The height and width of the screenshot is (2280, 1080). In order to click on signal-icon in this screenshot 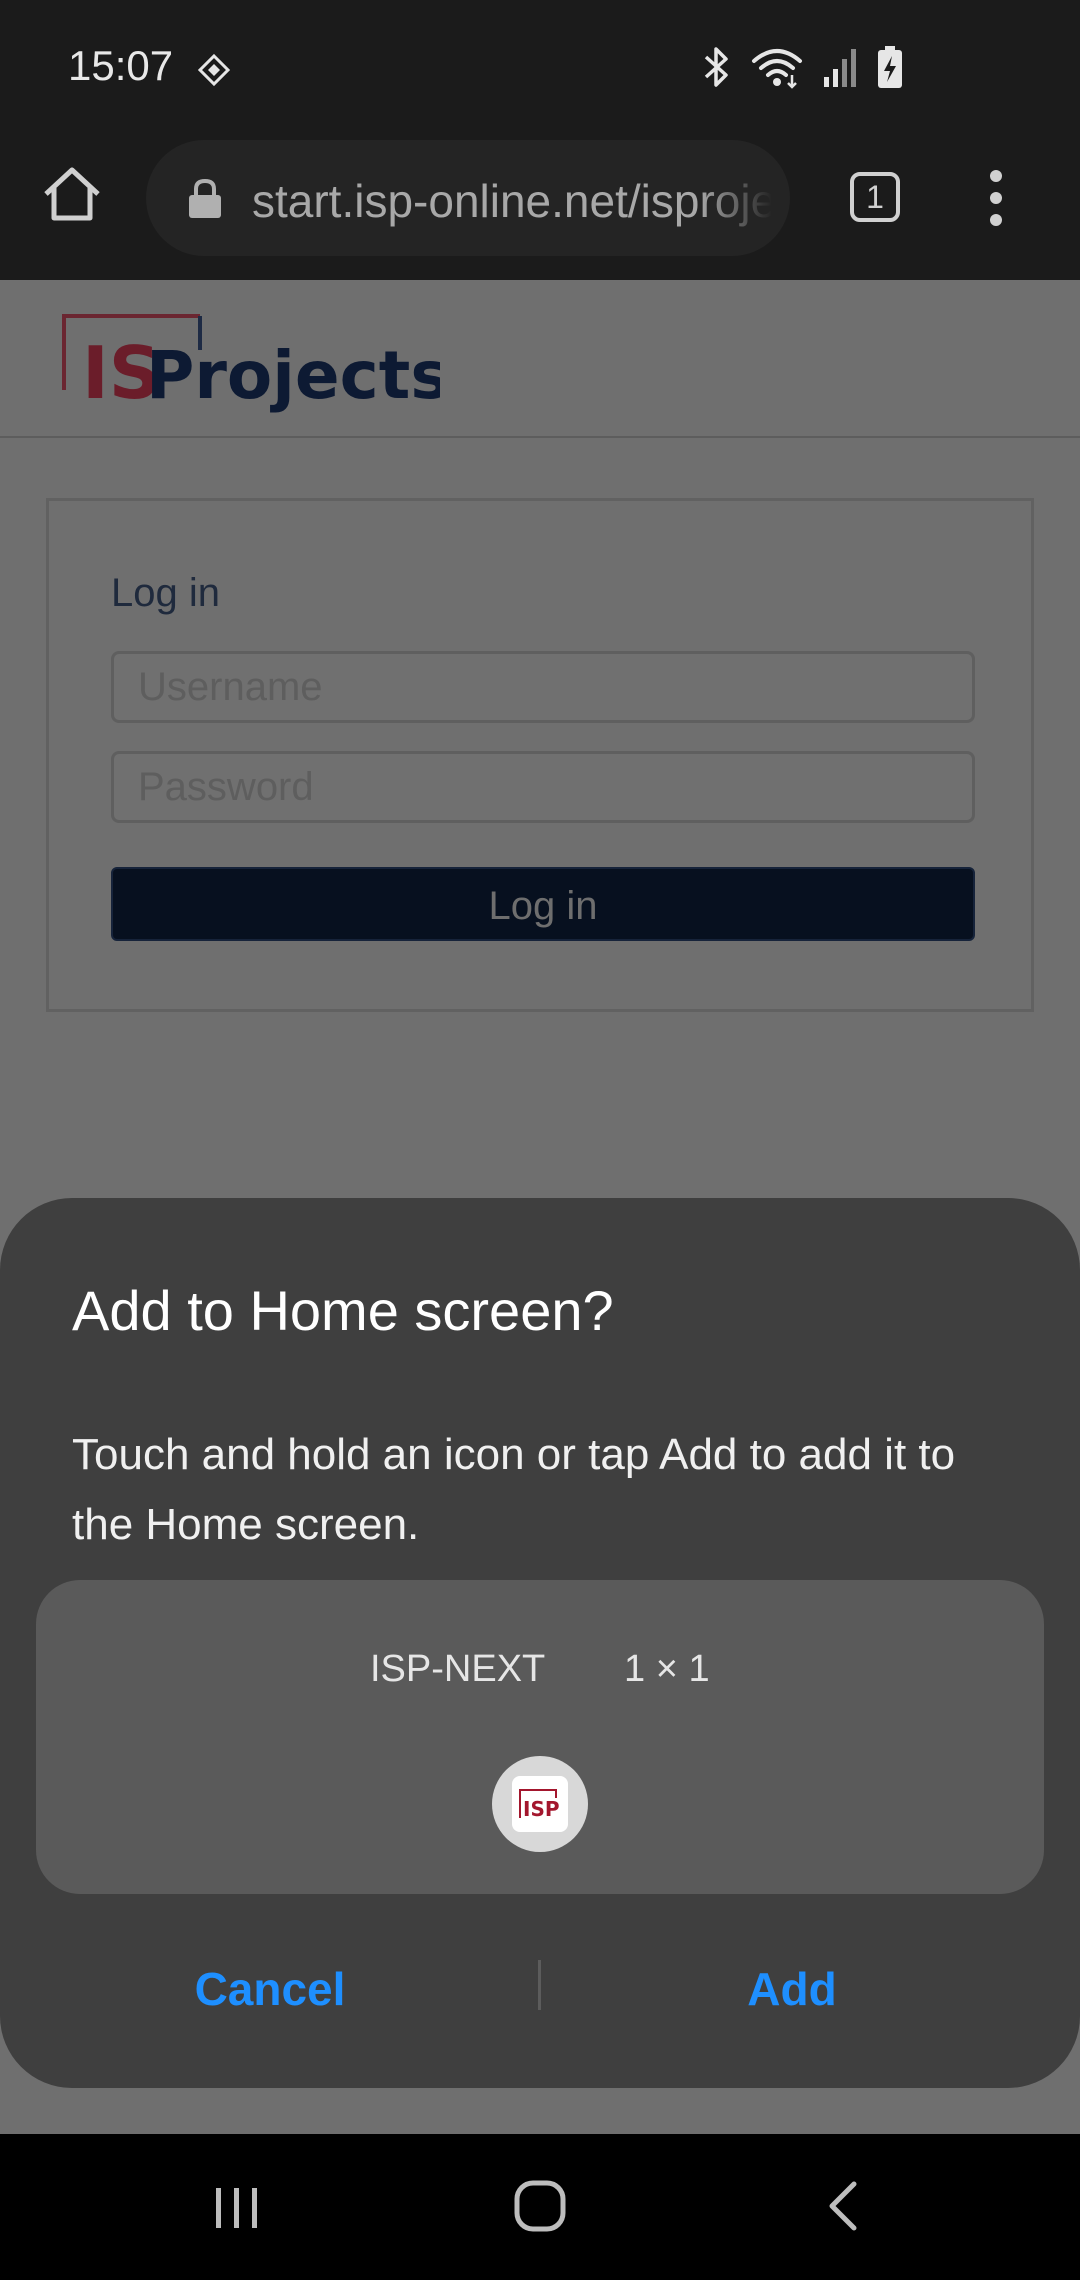, I will do `click(840, 68)`.